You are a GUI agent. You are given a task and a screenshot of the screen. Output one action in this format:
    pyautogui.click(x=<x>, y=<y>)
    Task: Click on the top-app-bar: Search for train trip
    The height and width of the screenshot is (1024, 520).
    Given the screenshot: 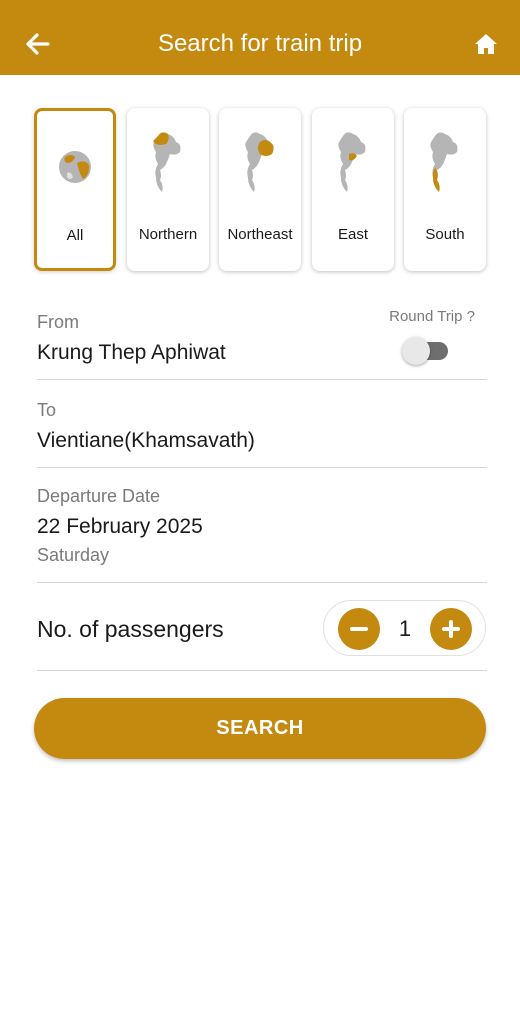 What is the action you would take?
    pyautogui.click(x=260, y=37)
    